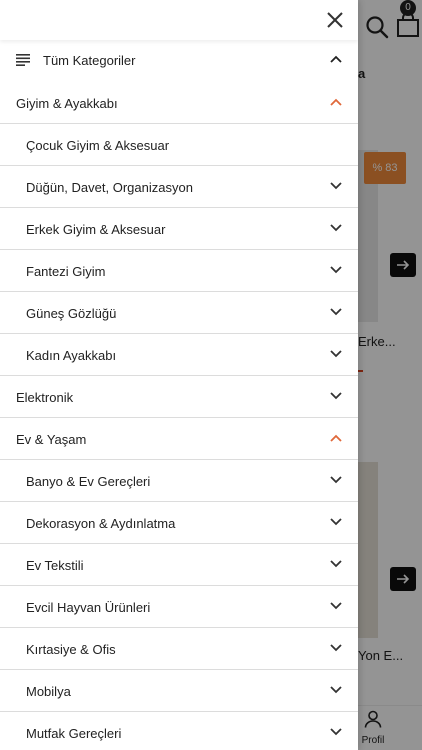 This screenshot has height=750, width=422. Describe the element at coordinates (179, 607) in the screenshot. I see `subcategory-item: Evcil Hayvan Ürünleri` at that location.